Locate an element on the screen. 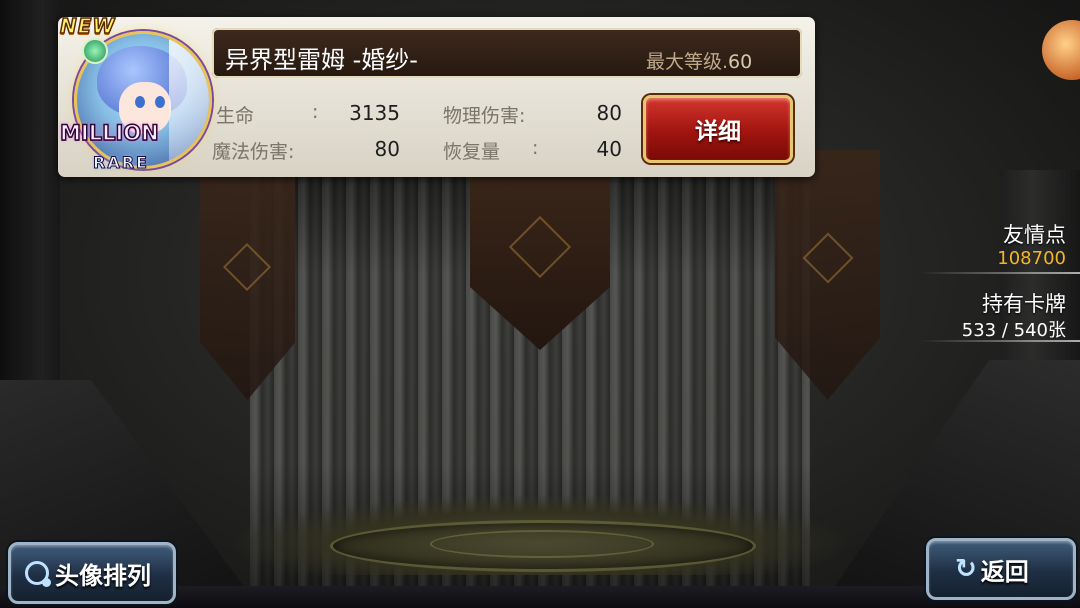 This screenshot has width=1080, height=608. back-arrow-icon: ↻ is located at coordinates (966, 569).